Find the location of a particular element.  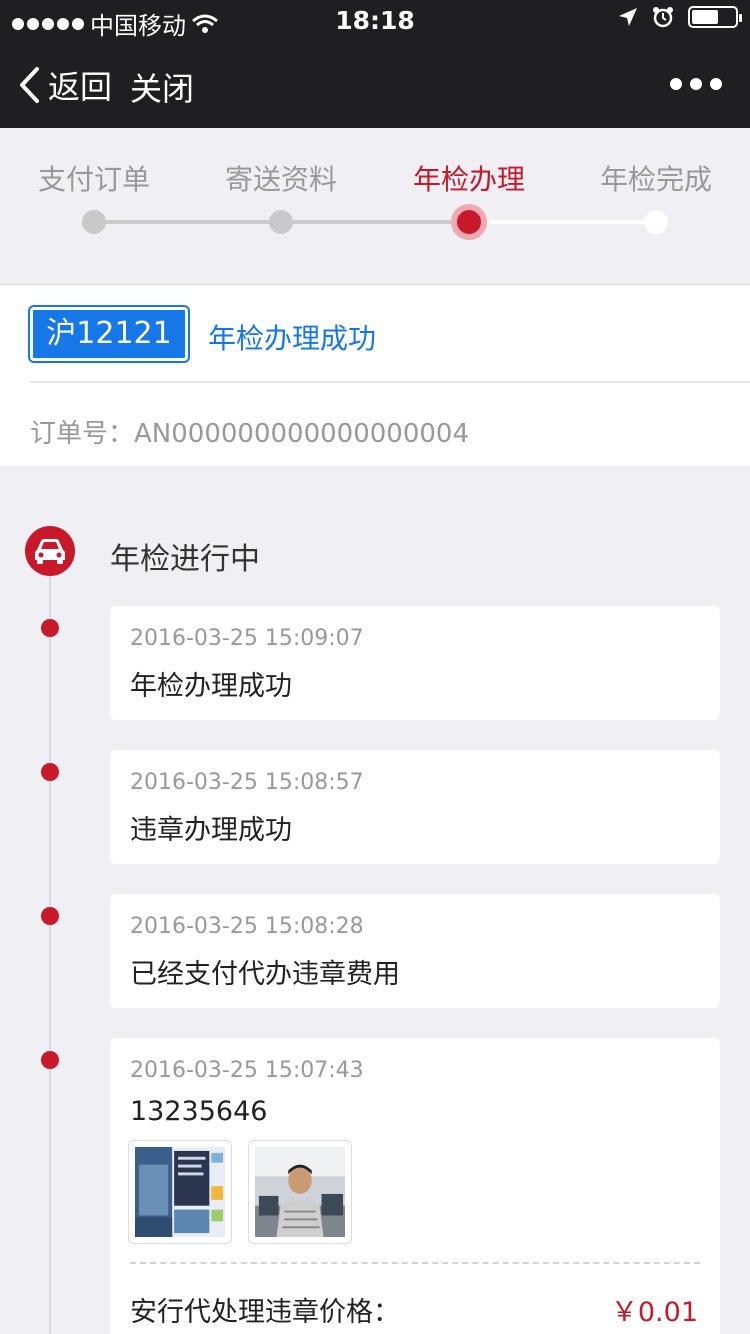

dashed-divider is located at coordinates (415, 1263).